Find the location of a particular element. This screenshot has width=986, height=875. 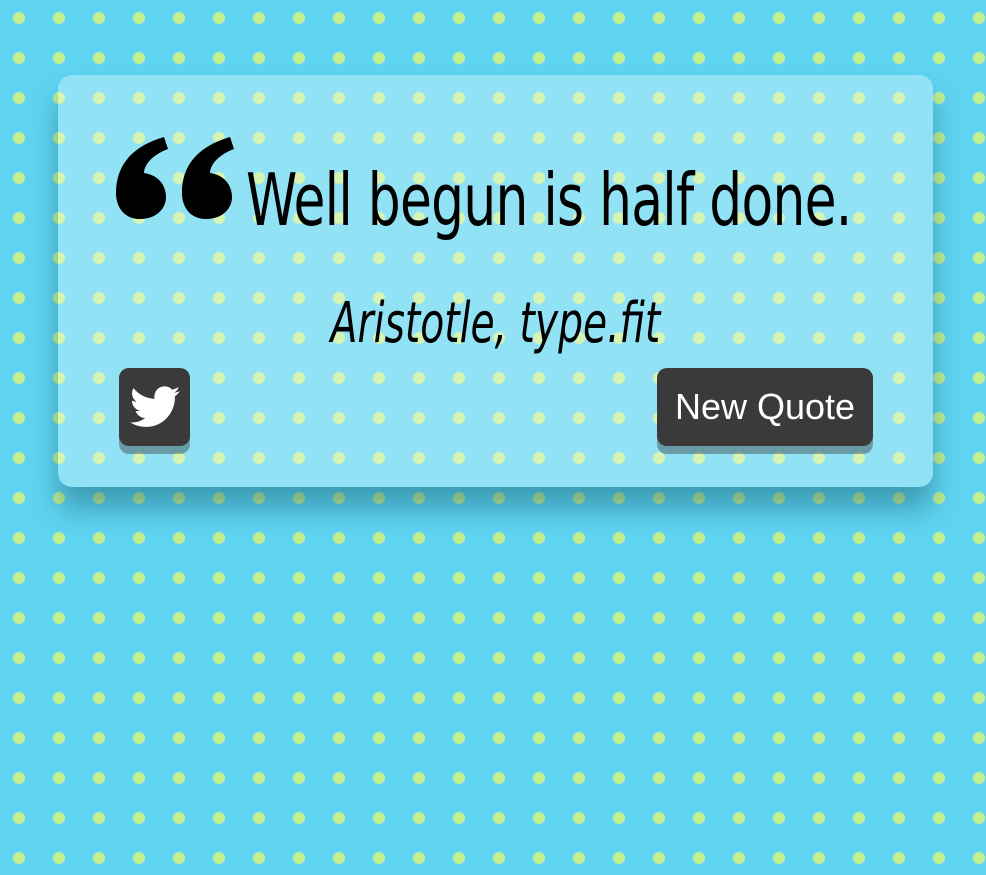

quote-author: Aristotle, type.fit is located at coordinates (495, 324).